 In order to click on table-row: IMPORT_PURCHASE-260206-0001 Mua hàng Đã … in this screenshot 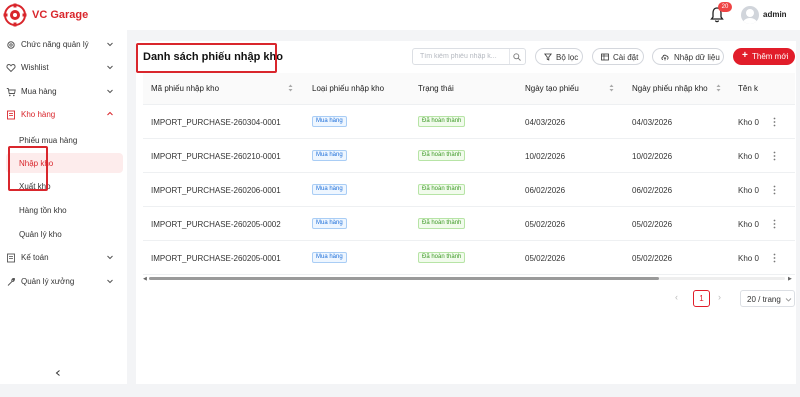, I will do `click(469, 190)`.